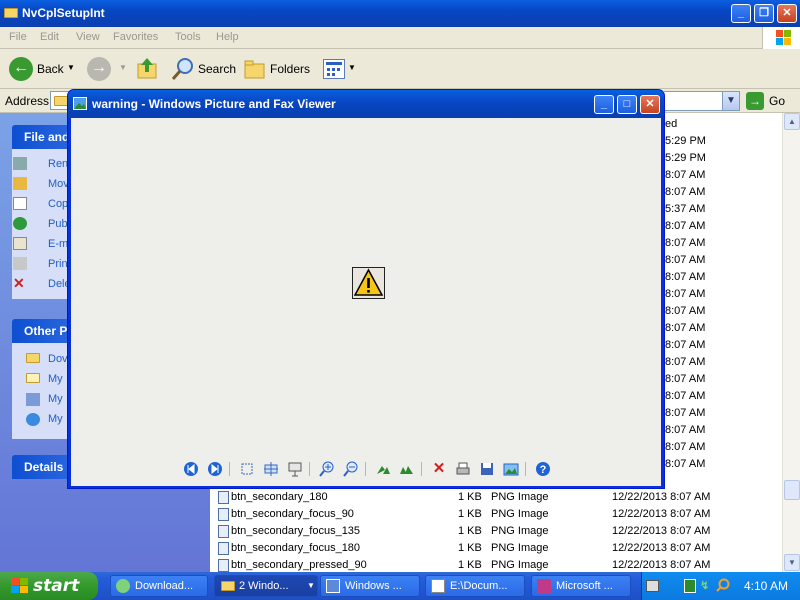 This screenshot has height=600, width=800. I want to click on standard-toolbar: ← Back ▼ → ▼ Search Folders ▼, so click(400, 69).